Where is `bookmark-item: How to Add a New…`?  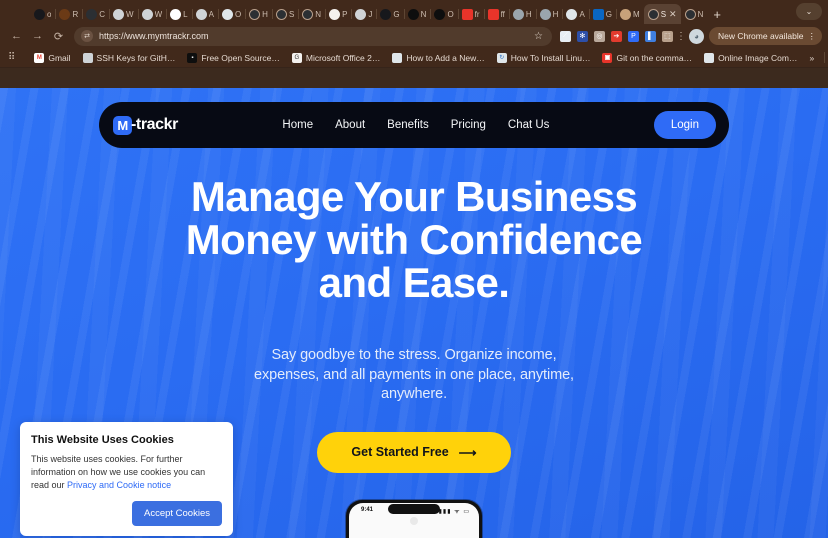 bookmark-item: How to Add a New… is located at coordinates (438, 57).